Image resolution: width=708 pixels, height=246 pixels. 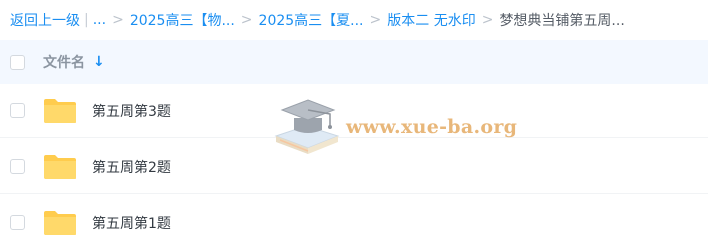 I want to click on watermark: www.xue-ba.org, so click(x=394, y=129).